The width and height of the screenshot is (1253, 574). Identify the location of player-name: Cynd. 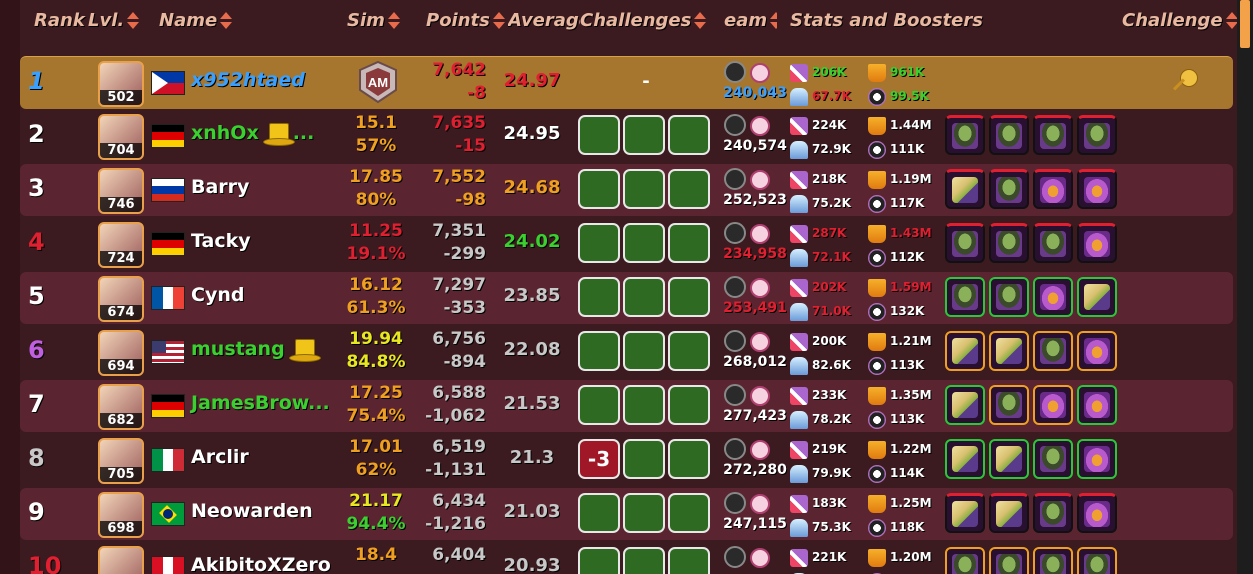
(217, 295).